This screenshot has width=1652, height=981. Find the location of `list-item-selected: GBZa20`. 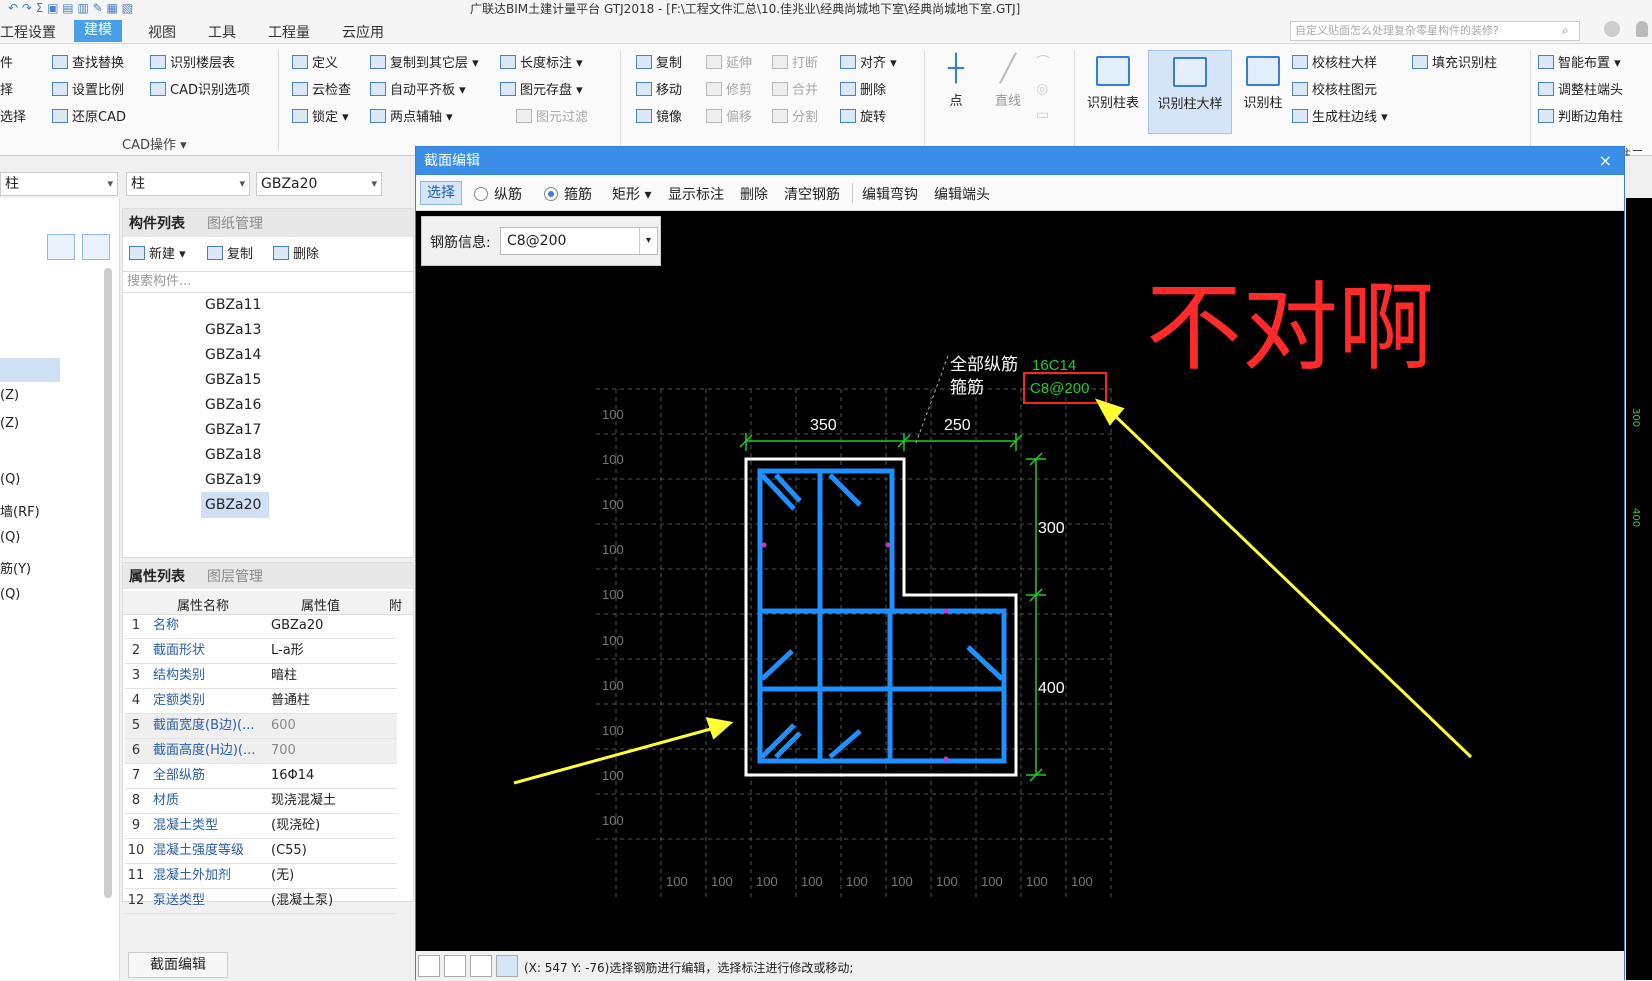

list-item-selected: GBZa20 is located at coordinates (233, 505).